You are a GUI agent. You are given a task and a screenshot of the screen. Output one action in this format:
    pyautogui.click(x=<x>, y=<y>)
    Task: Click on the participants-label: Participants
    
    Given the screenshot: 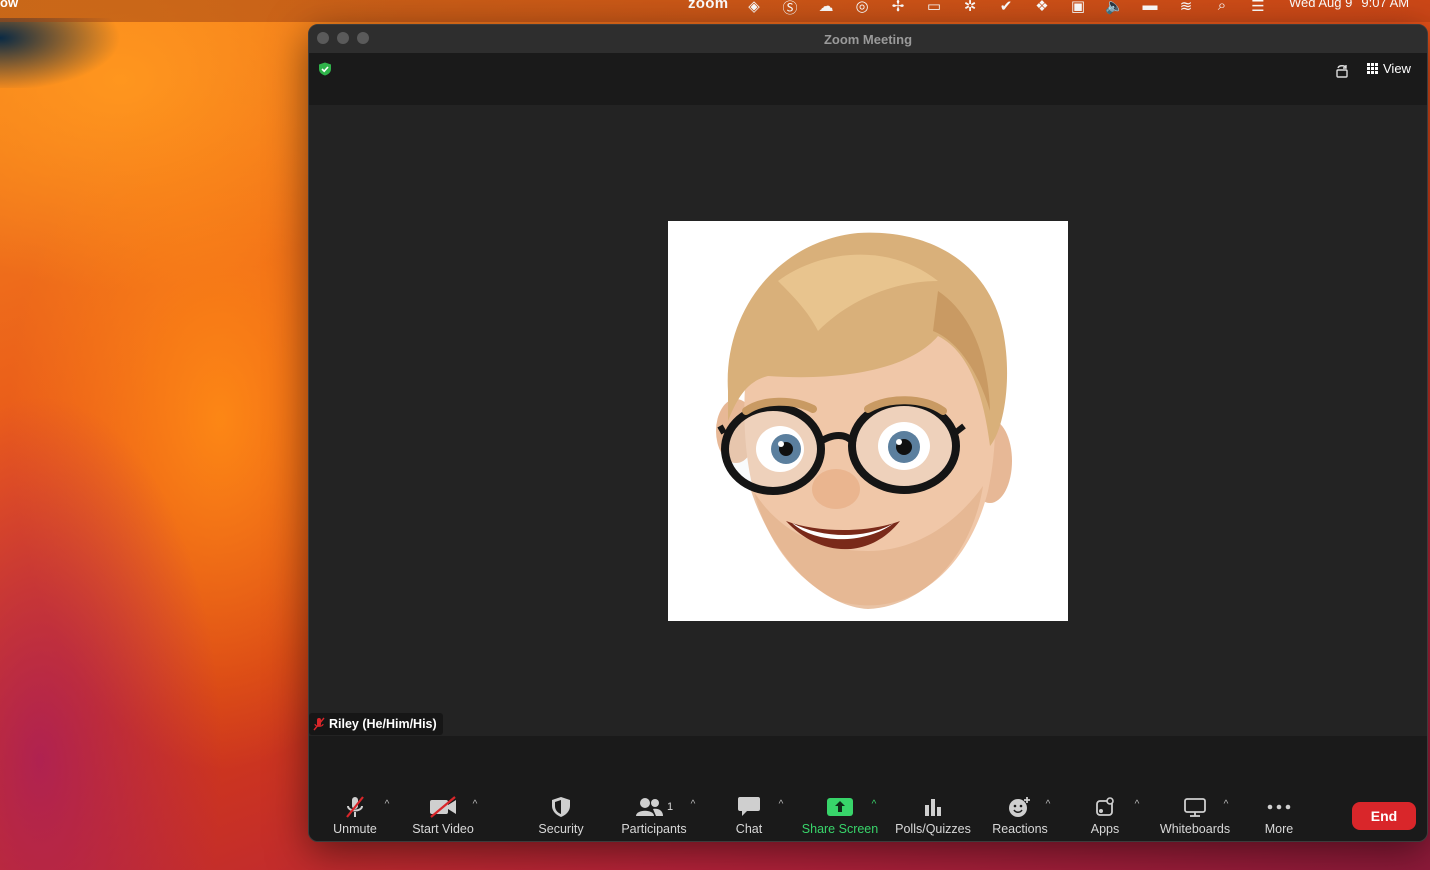 What is the action you would take?
    pyautogui.click(x=654, y=829)
    